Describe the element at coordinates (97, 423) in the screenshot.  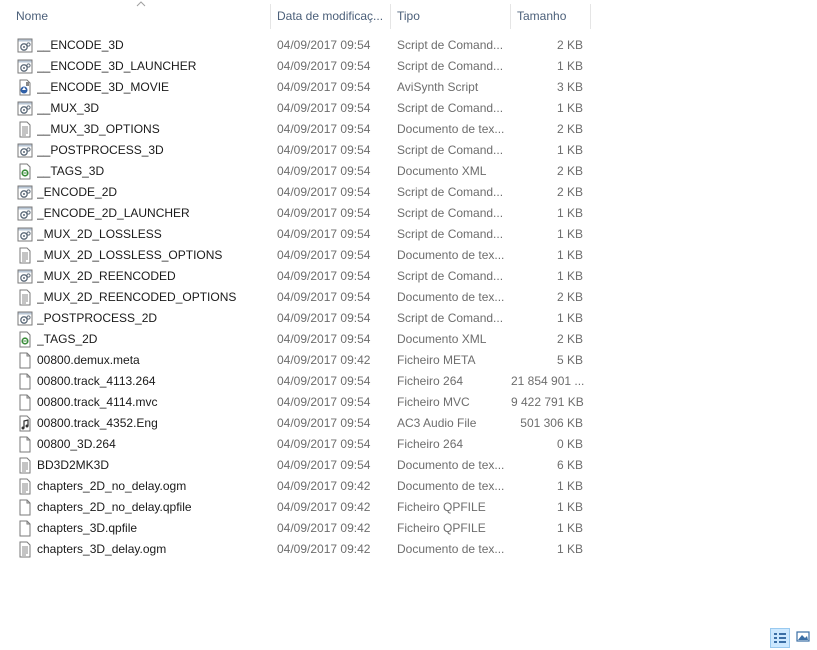
I see `file-name: 00800.track_4352.Eng` at that location.